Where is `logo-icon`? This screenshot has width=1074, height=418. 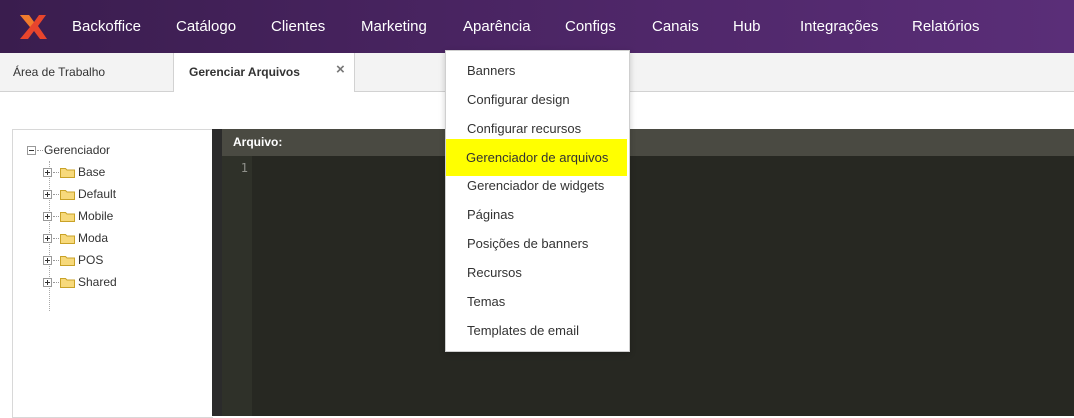
logo-icon is located at coordinates (33, 27).